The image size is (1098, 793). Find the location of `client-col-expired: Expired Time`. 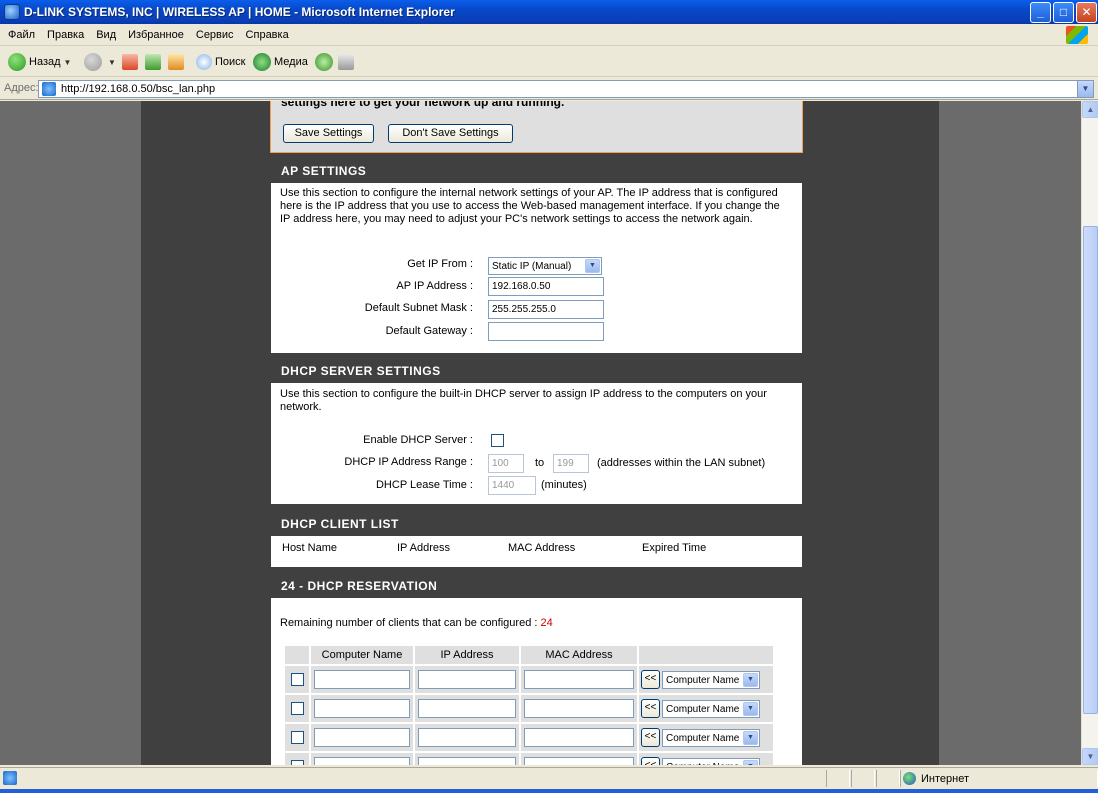

client-col-expired: Expired Time is located at coordinates (674, 548).